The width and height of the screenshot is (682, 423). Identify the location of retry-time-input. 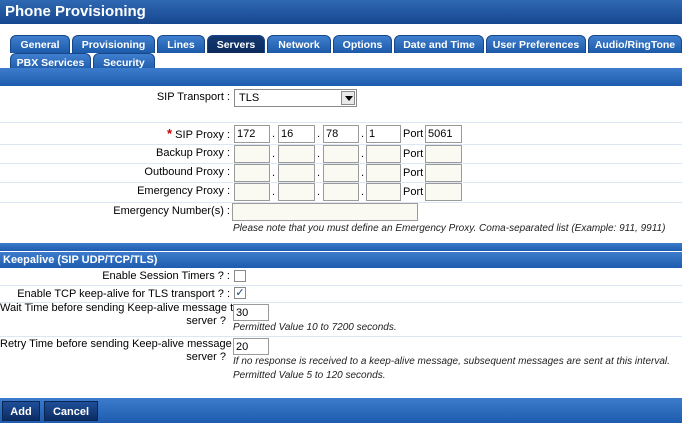
(251, 346).